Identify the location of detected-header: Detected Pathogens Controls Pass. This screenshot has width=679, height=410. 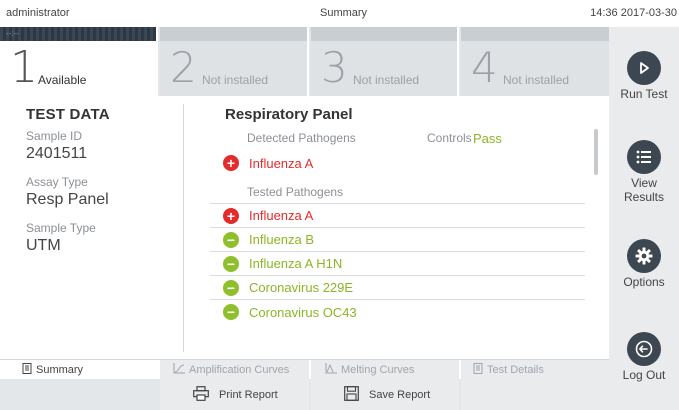
(400, 138).